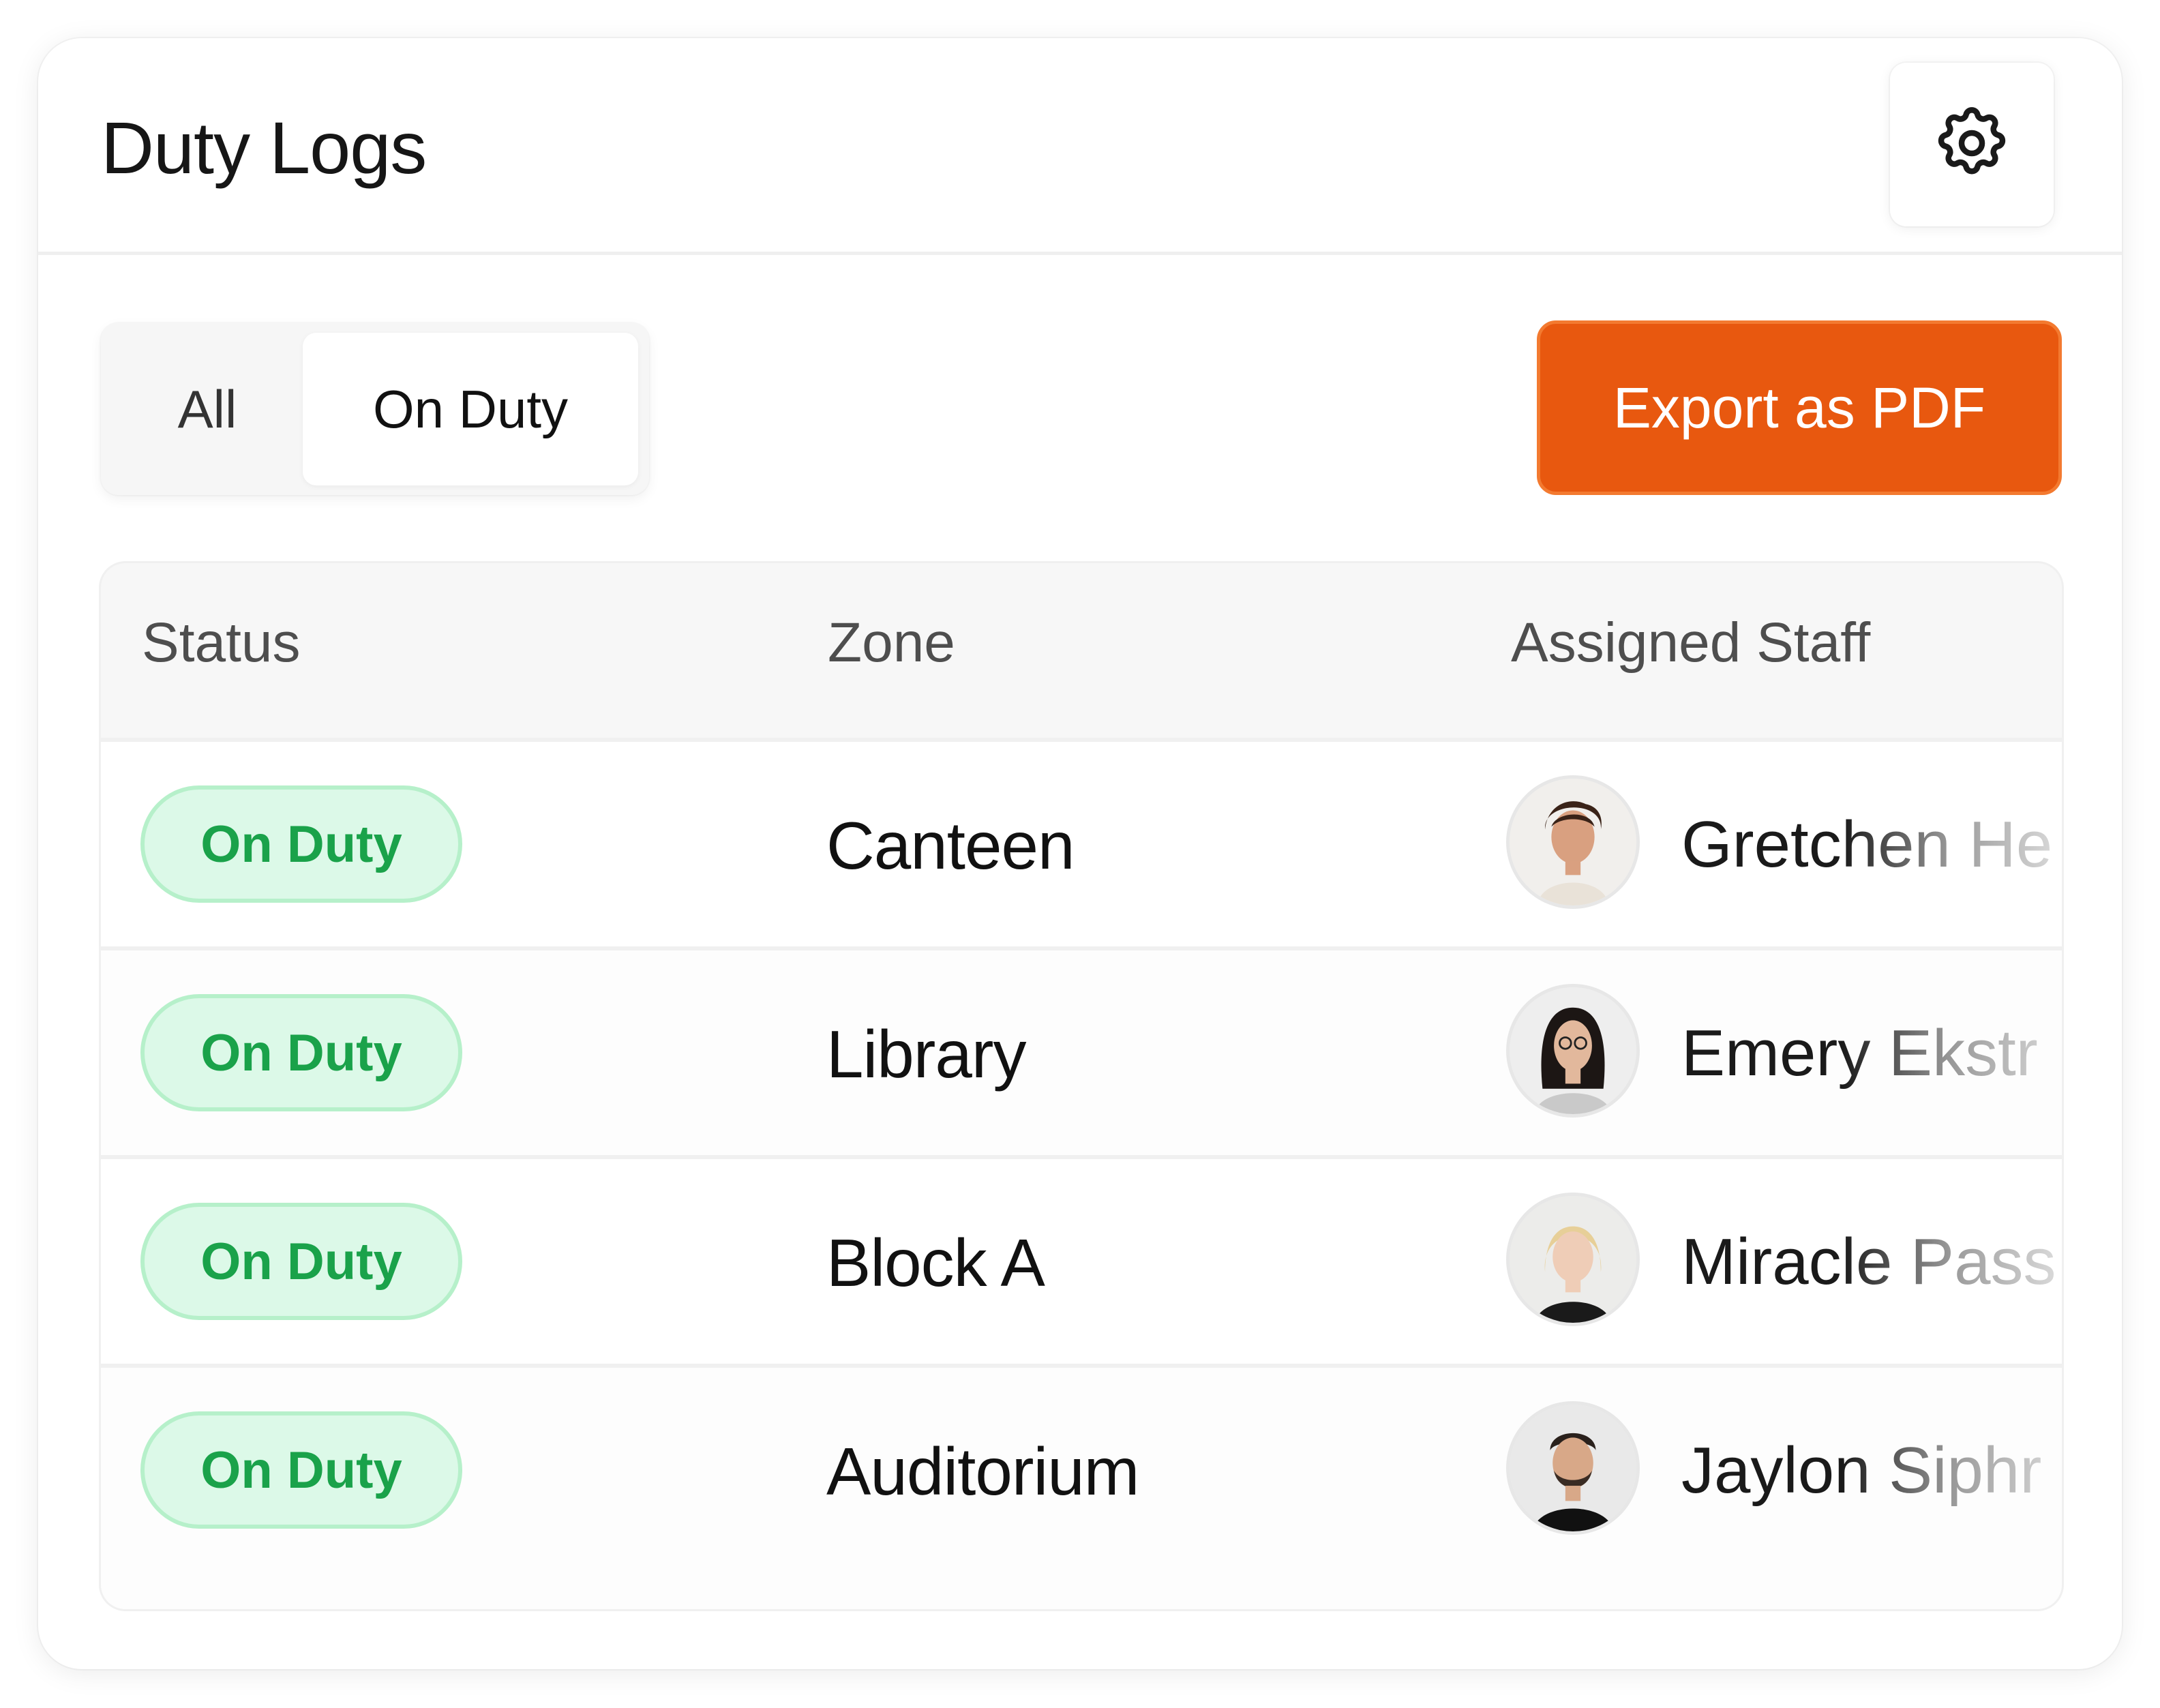 The height and width of the screenshot is (1708, 2160). I want to click on table-row: On Duty Auditorium Jaylon Siphr, so click(1081, 1486).